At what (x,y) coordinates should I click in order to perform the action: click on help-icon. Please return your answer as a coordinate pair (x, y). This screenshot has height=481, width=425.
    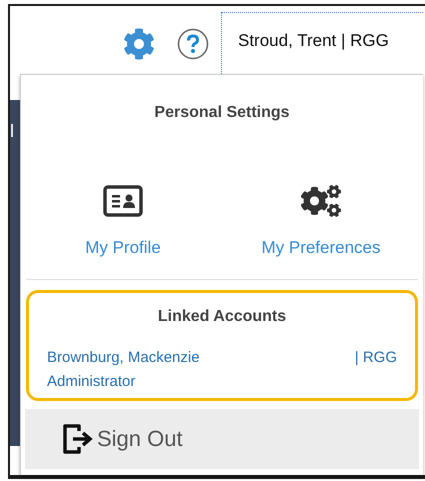
    Looking at the image, I should click on (193, 44).